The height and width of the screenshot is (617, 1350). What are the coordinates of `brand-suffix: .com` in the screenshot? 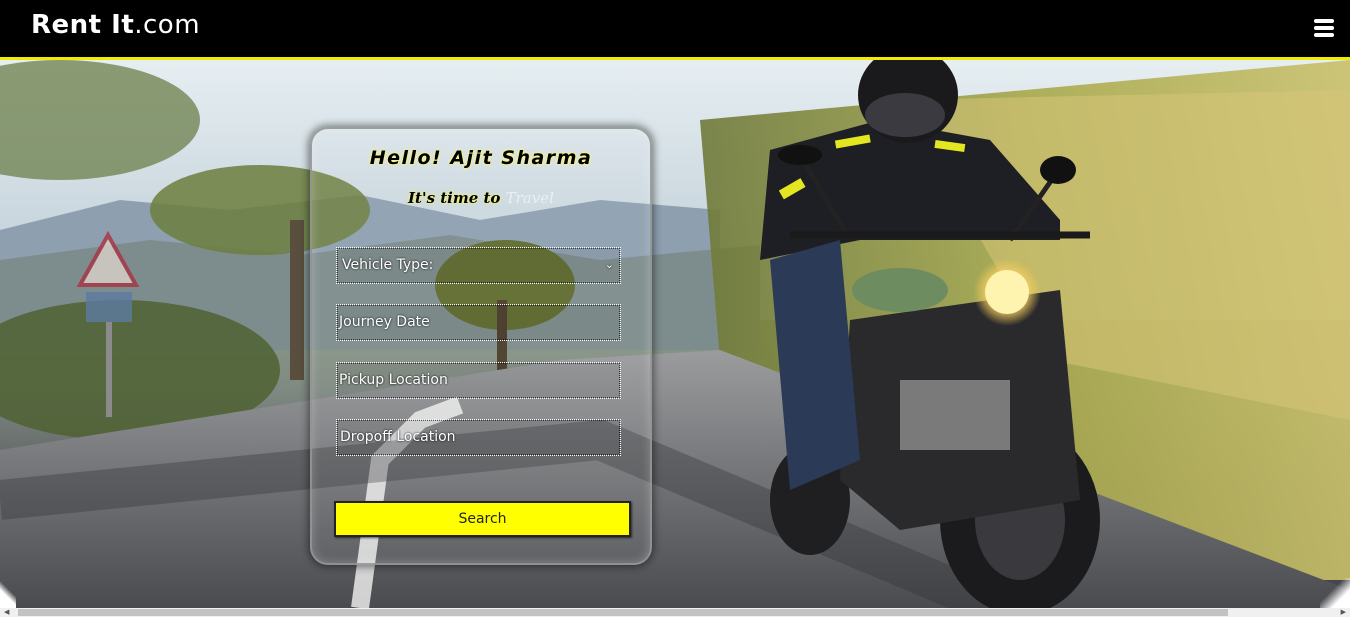 It's located at (167, 25).